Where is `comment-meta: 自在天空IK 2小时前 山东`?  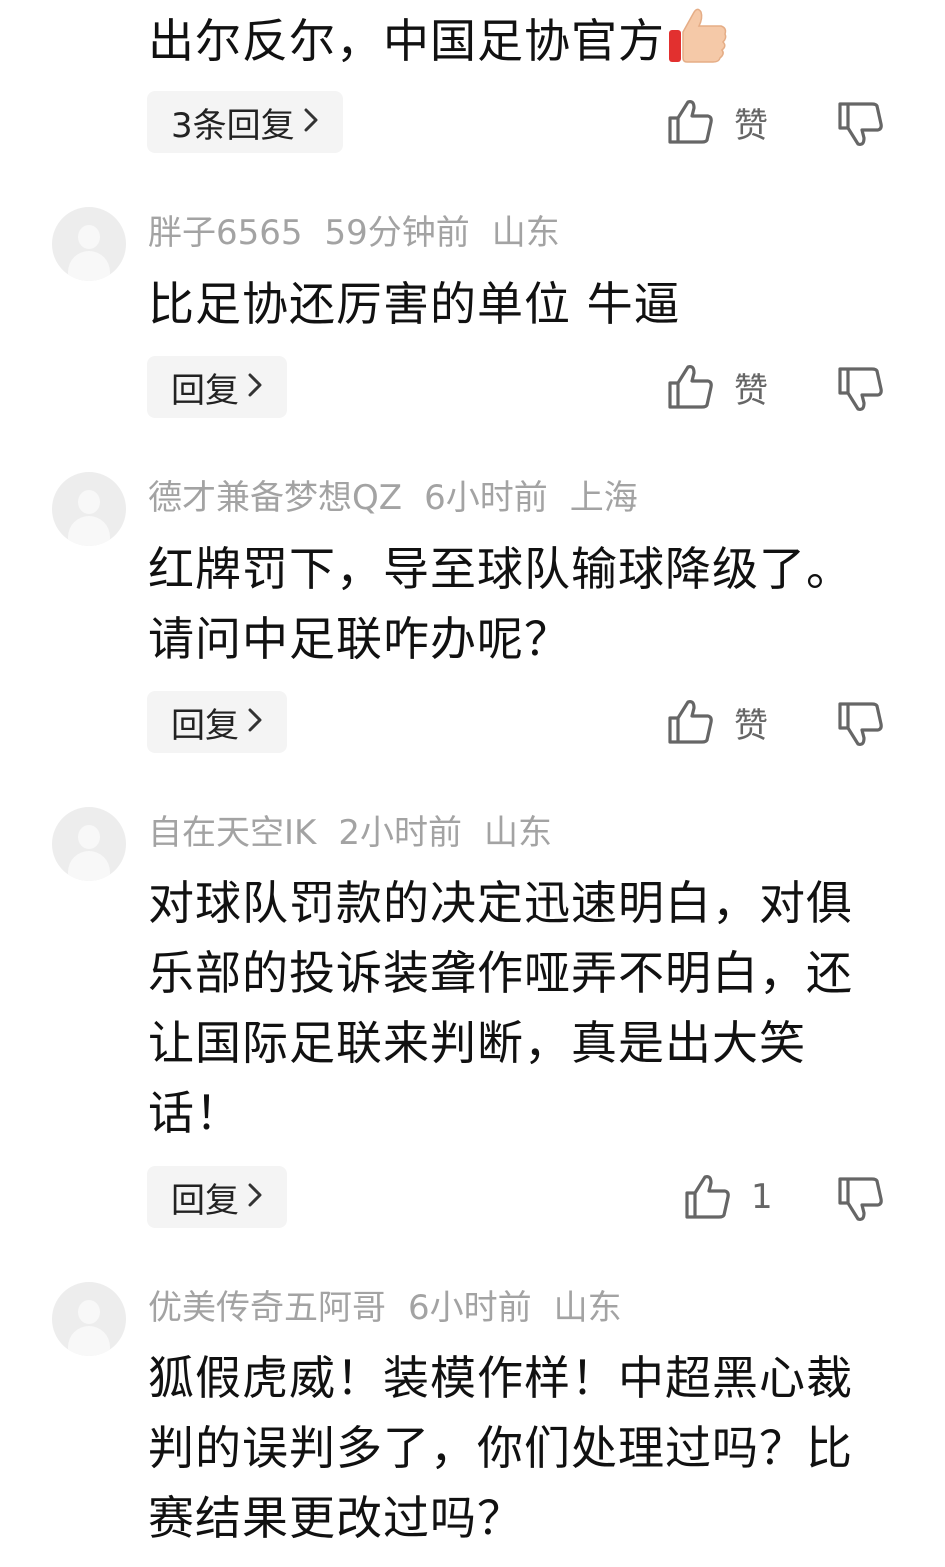
comment-meta: 自在天空IK 2小时前 山东 is located at coordinates (361, 833).